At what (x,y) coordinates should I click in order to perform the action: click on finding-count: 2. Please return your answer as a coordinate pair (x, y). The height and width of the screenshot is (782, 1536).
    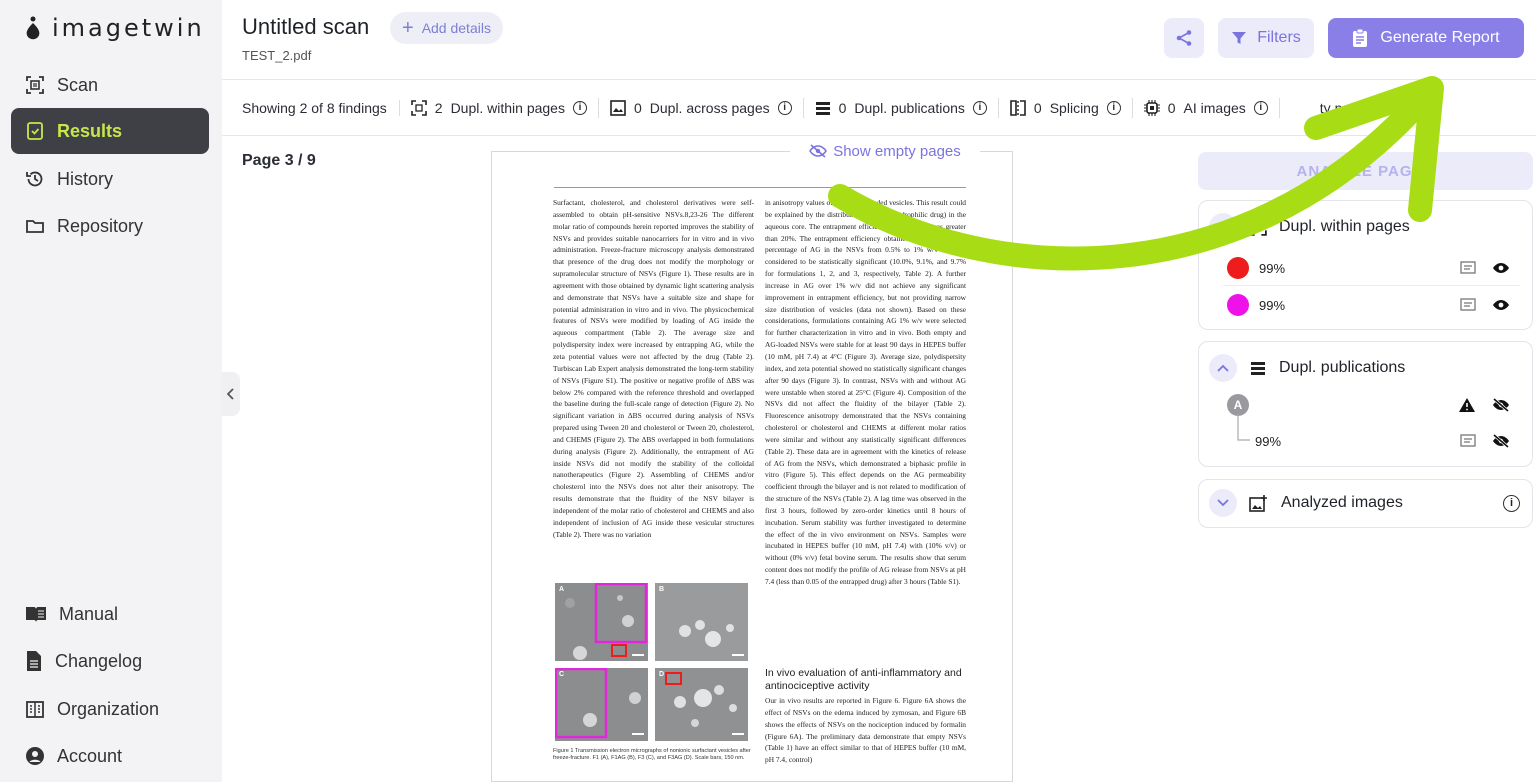
    Looking at the image, I should click on (438, 107).